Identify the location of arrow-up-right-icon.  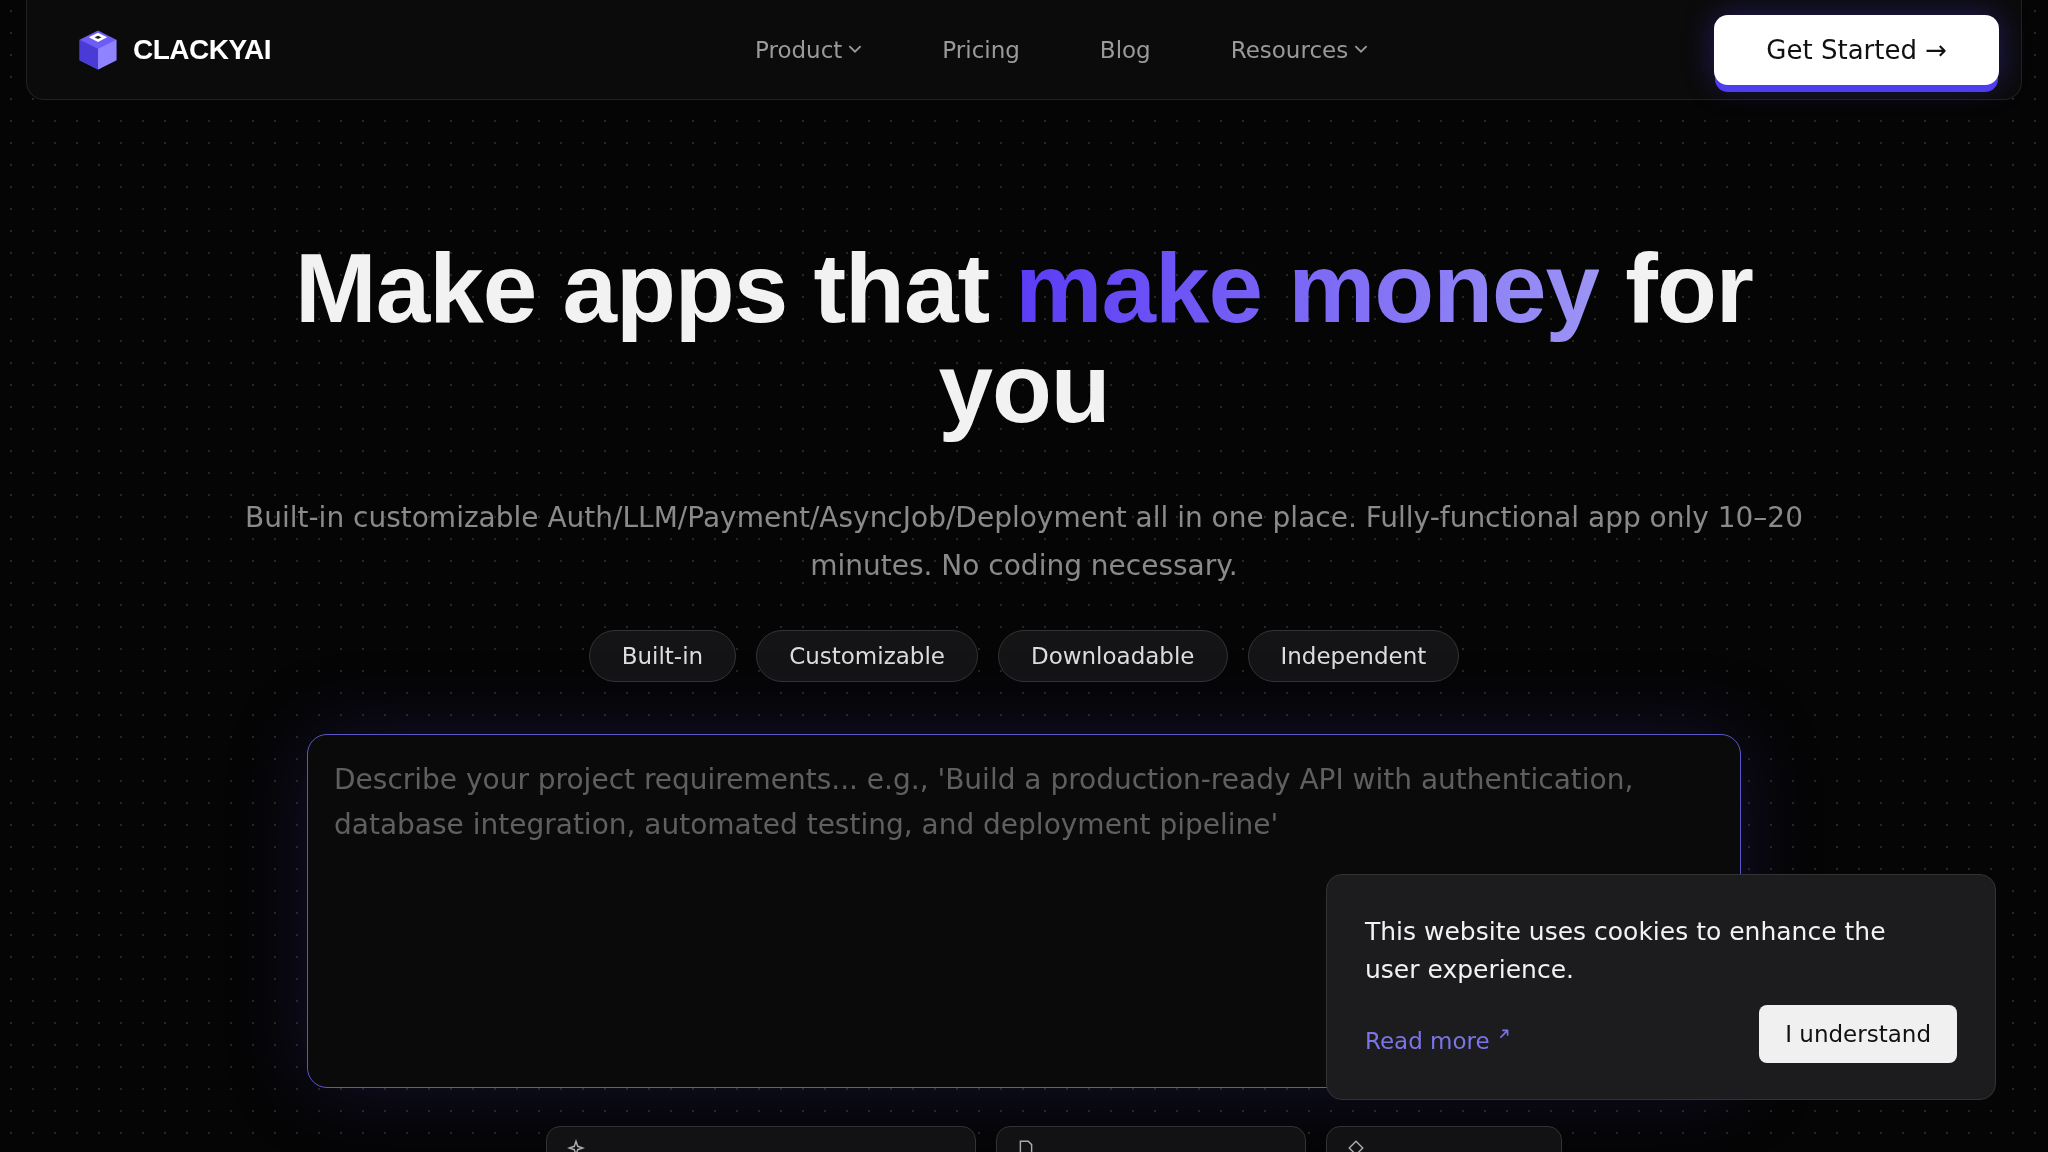
(1503, 1034).